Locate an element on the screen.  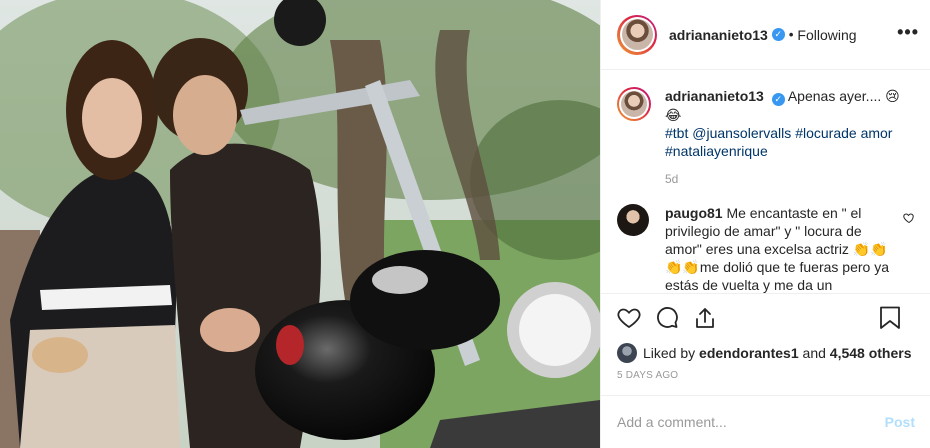
post-timestamp: 5 DAYS AGO is located at coordinates (766, 375).